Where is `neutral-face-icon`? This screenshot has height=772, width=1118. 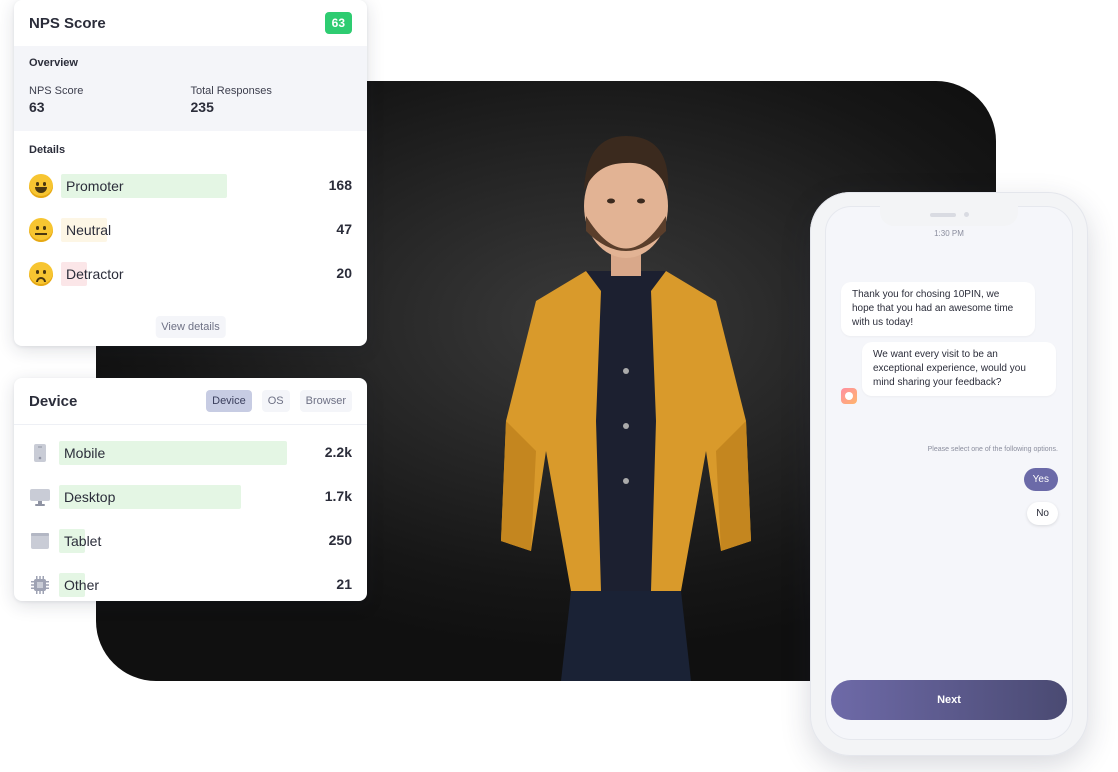 neutral-face-icon is located at coordinates (41, 230).